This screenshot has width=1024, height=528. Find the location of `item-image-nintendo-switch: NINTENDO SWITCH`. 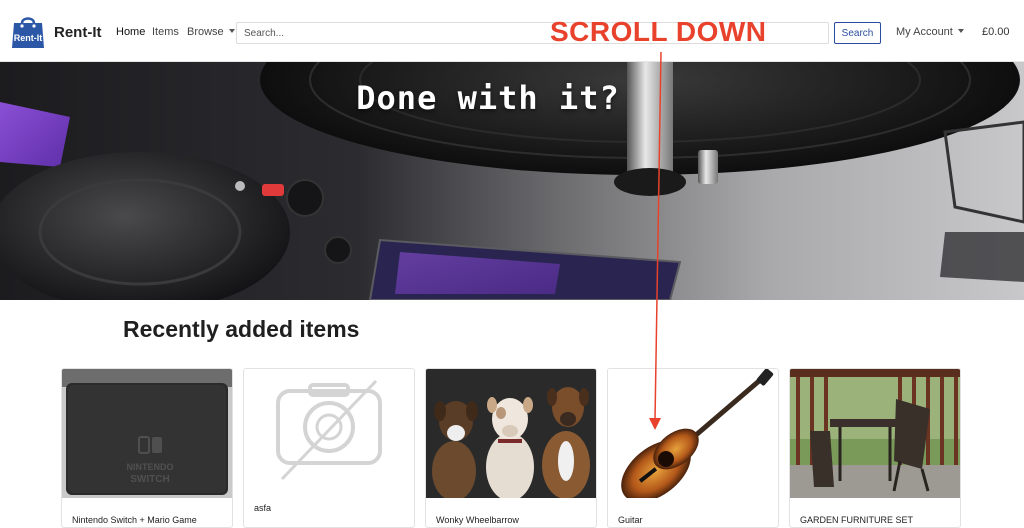

item-image-nintendo-switch: NINTENDO SWITCH is located at coordinates (147, 433).